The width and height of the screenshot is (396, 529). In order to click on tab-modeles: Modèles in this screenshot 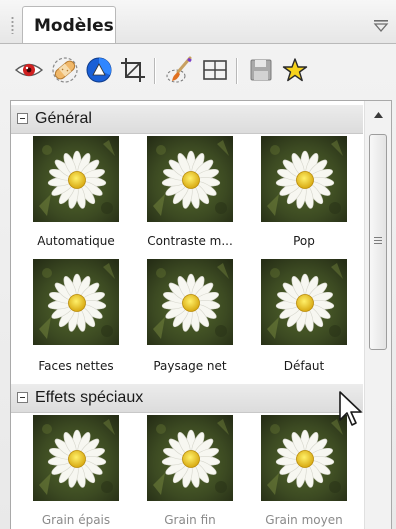, I will do `click(69, 25)`.